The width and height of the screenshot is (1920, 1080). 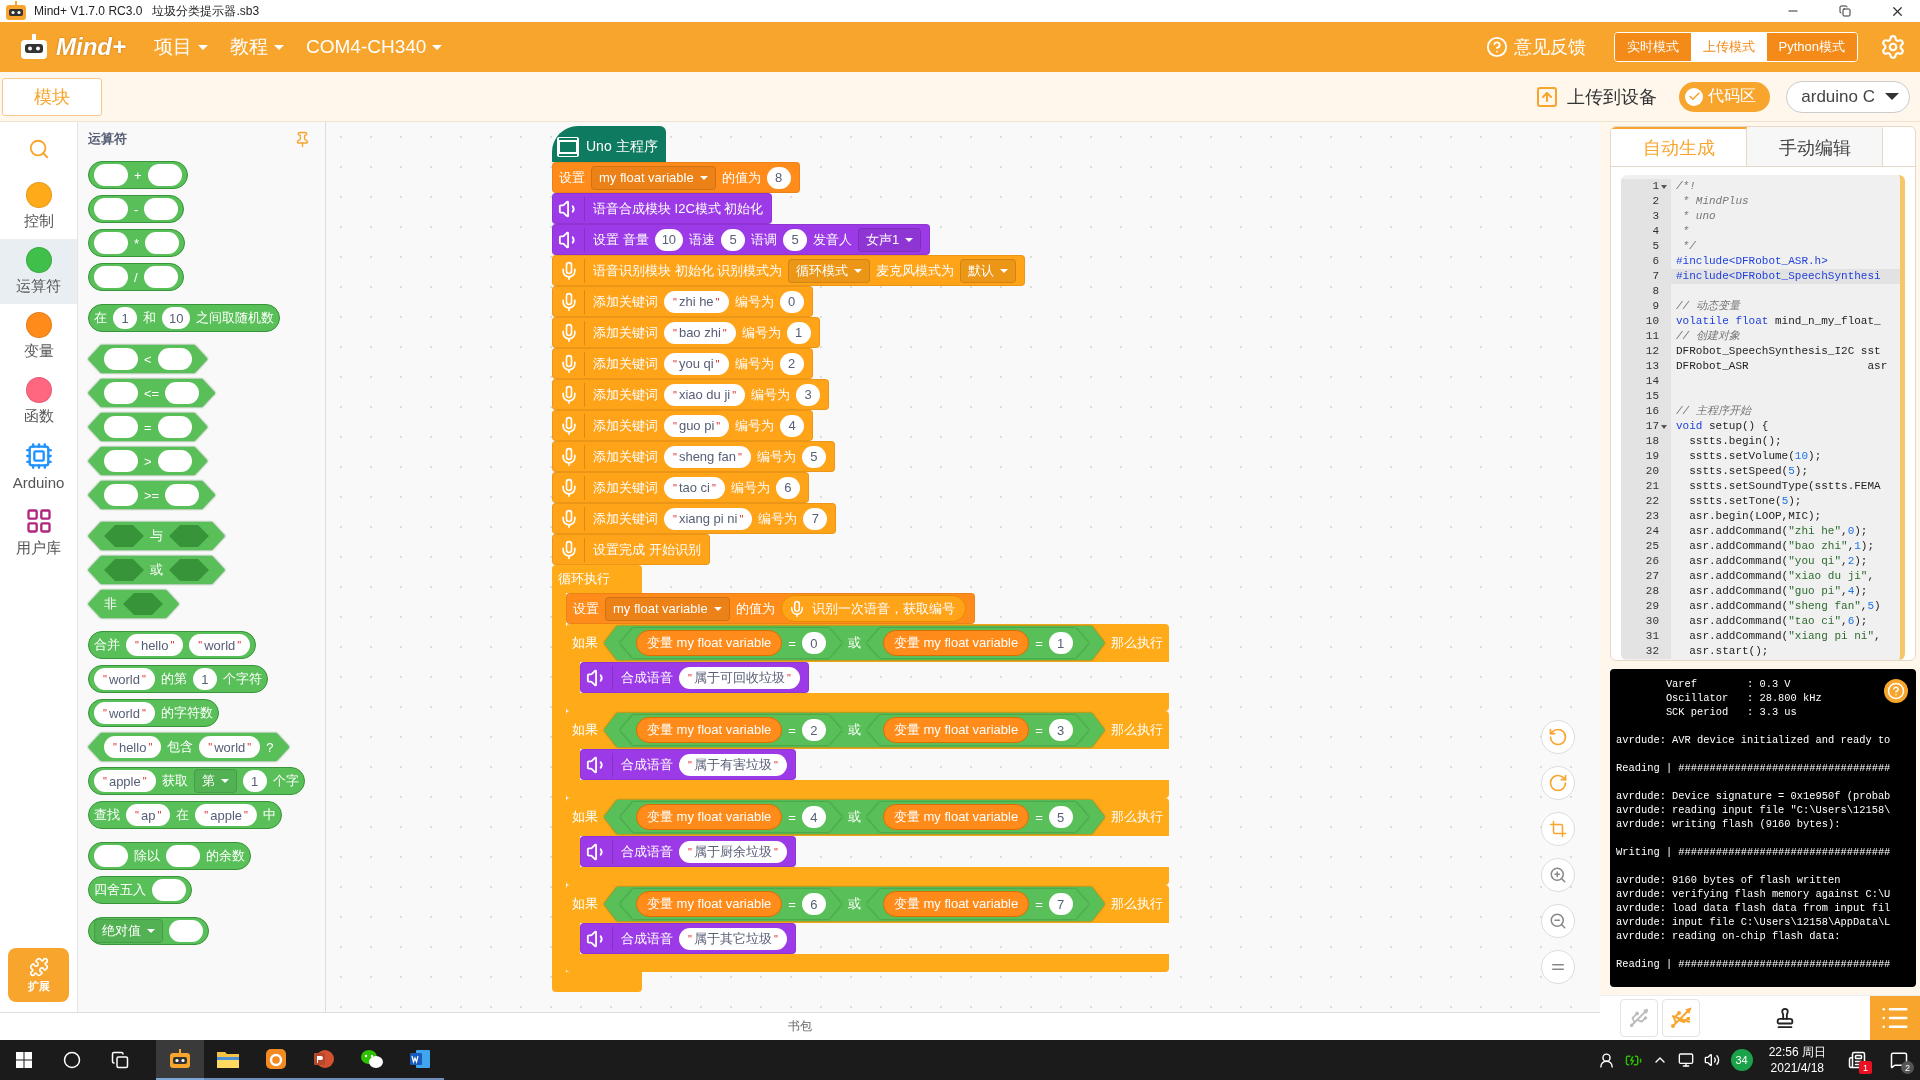 What do you see at coordinates (1815, 146) in the screenshot?
I see `code-tab: 手动编辑` at bounding box center [1815, 146].